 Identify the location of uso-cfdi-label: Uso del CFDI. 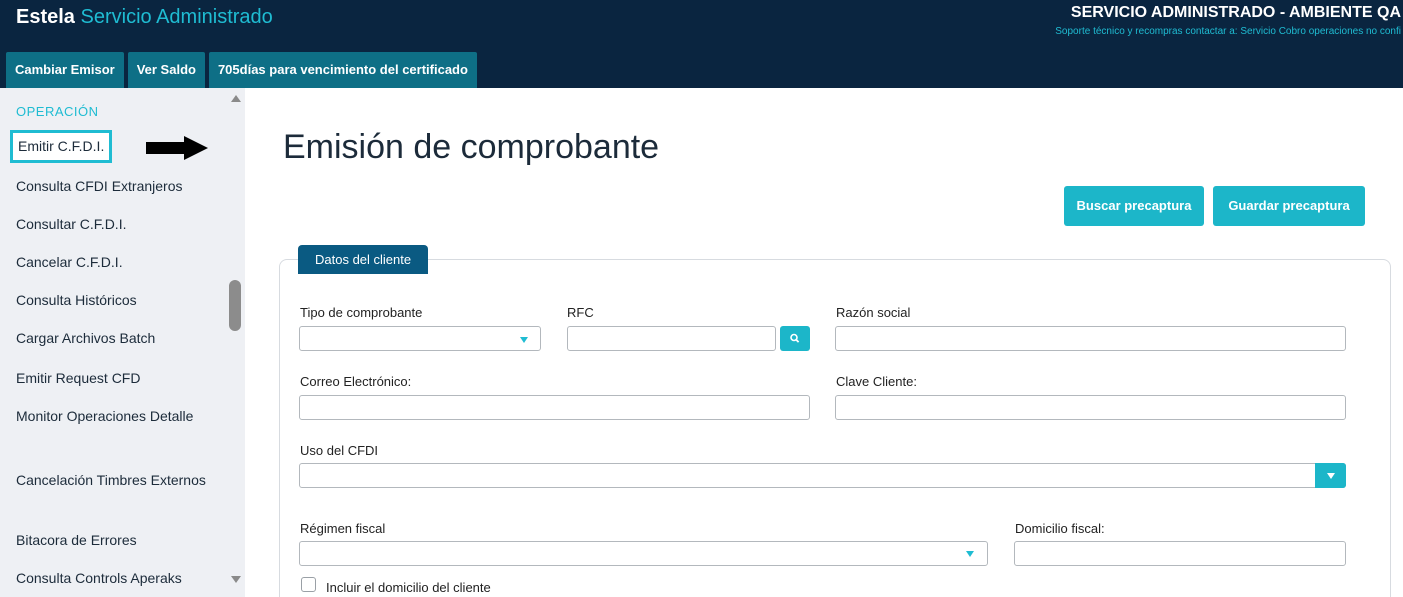
(339, 450).